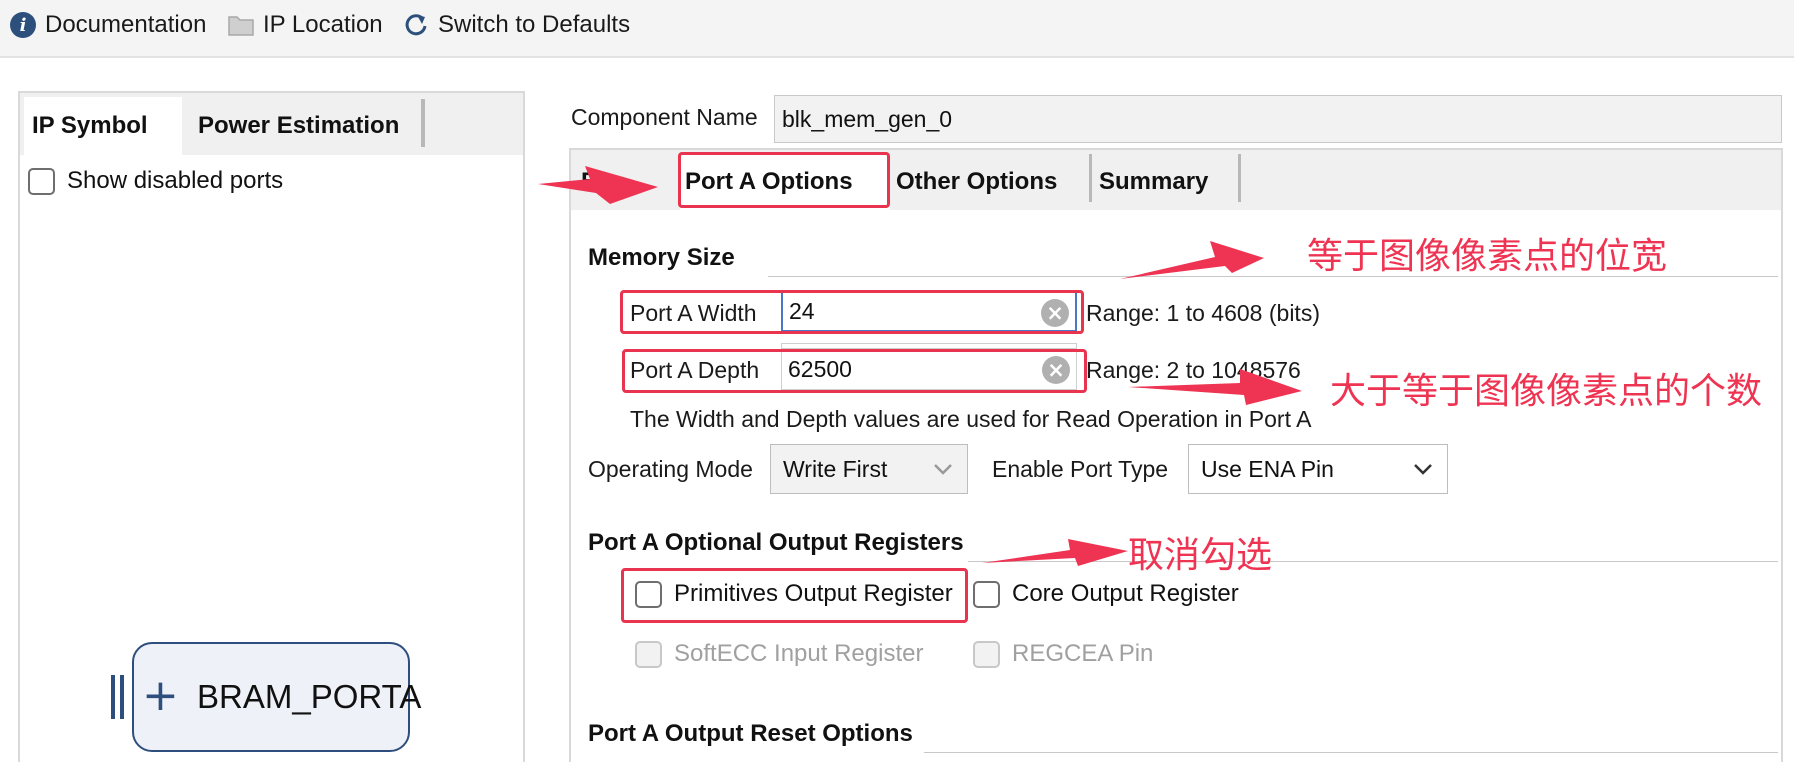 The image size is (1794, 762). I want to click on annotation-width: 等于图像像素点的位宽, so click(1487, 256).